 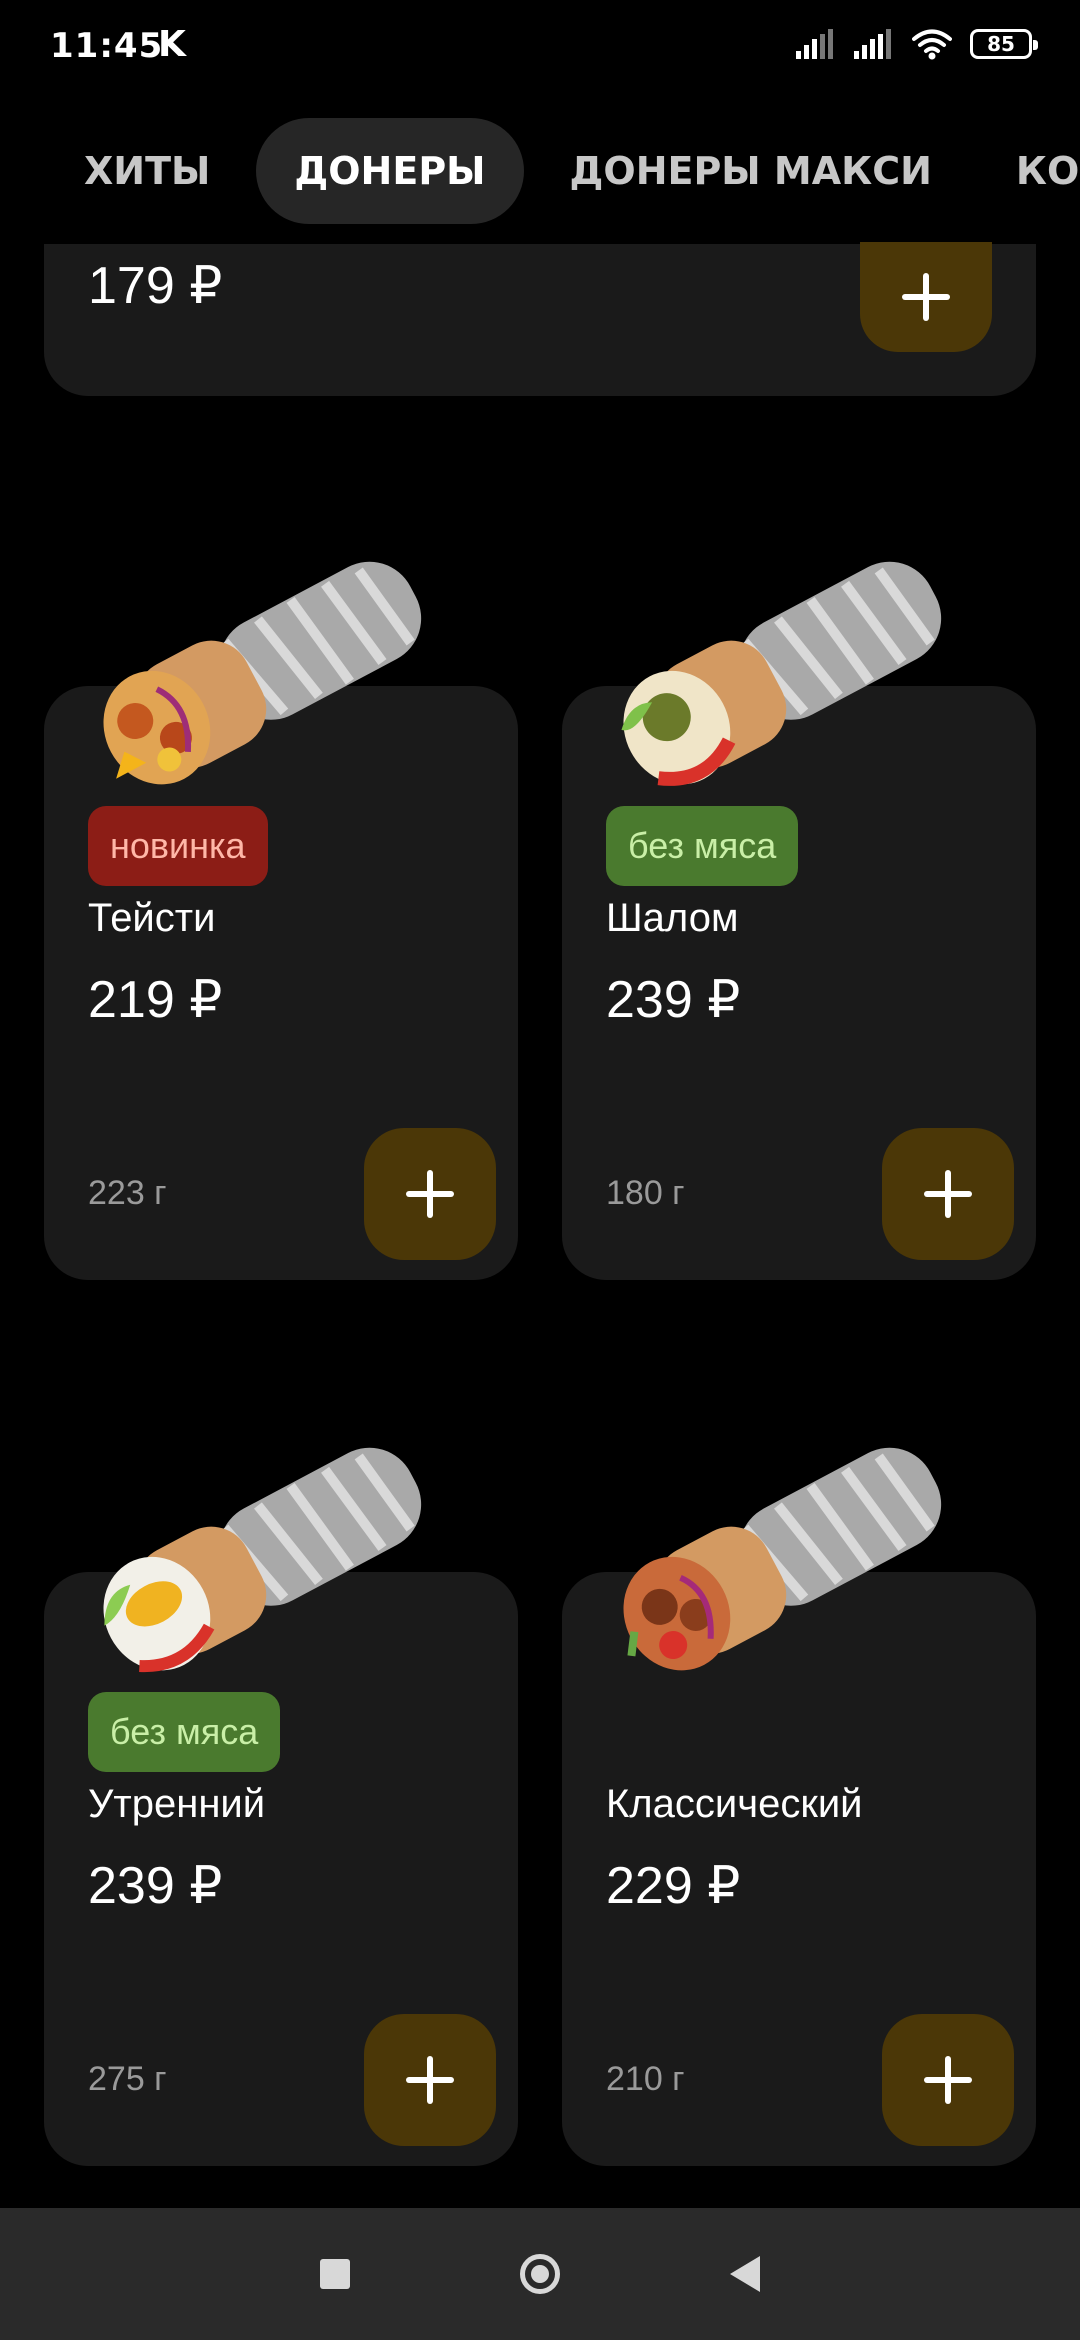 What do you see at coordinates (390, 171) in the screenshot?
I see `tab-doners: ДОНЕРЫ` at bounding box center [390, 171].